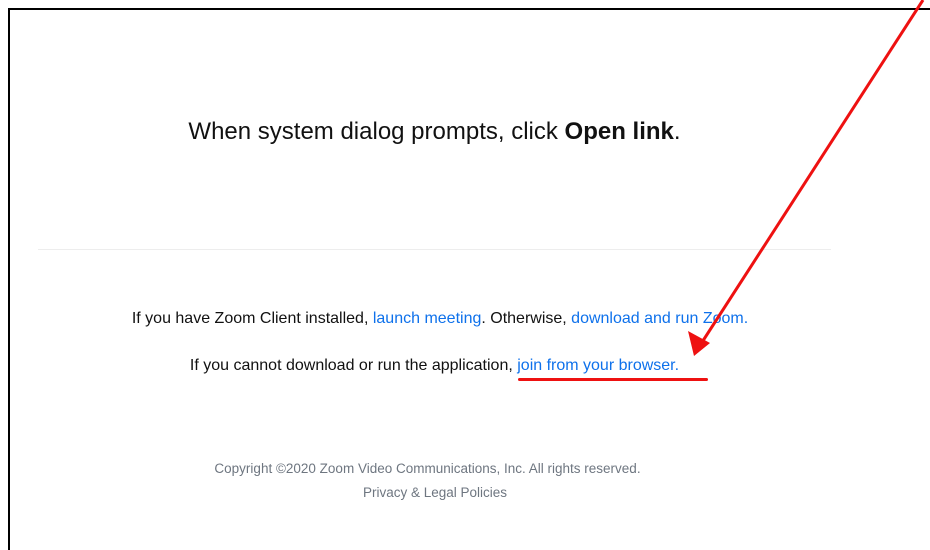 This screenshot has height=550, width=930. I want to click on download-zoom-link: download and run Zoom., so click(659, 318).